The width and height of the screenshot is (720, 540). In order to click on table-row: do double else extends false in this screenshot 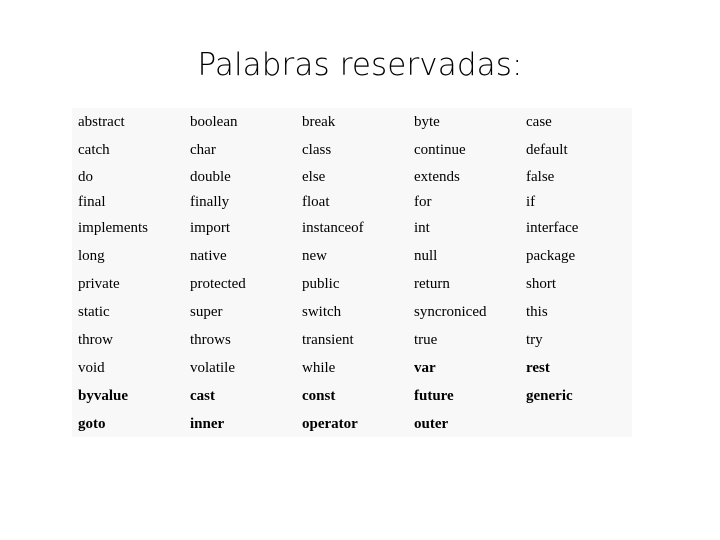, I will do `click(352, 176)`.